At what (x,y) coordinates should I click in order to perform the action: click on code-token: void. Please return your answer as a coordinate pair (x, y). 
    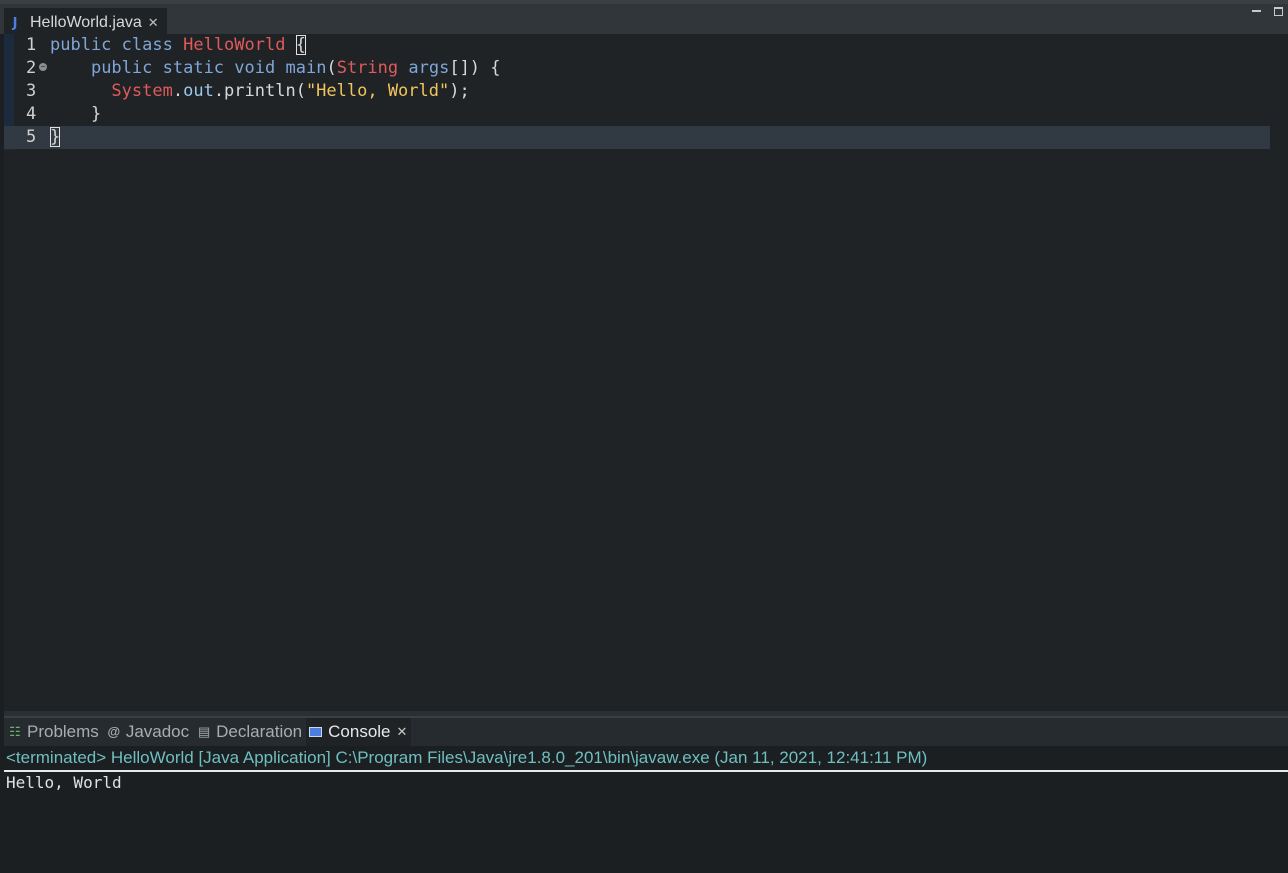
    Looking at the image, I should click on (255, 68).